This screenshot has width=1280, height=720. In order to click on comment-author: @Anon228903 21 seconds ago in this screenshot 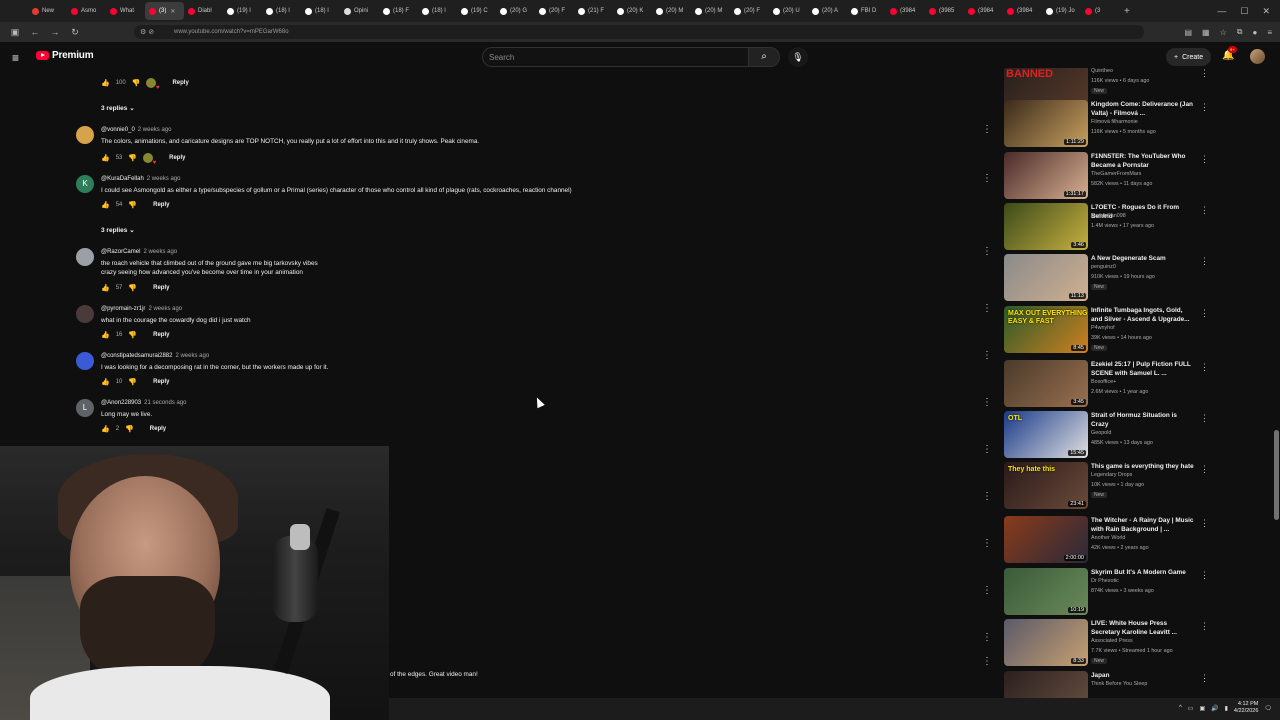, I will do `click(144, 403)`.